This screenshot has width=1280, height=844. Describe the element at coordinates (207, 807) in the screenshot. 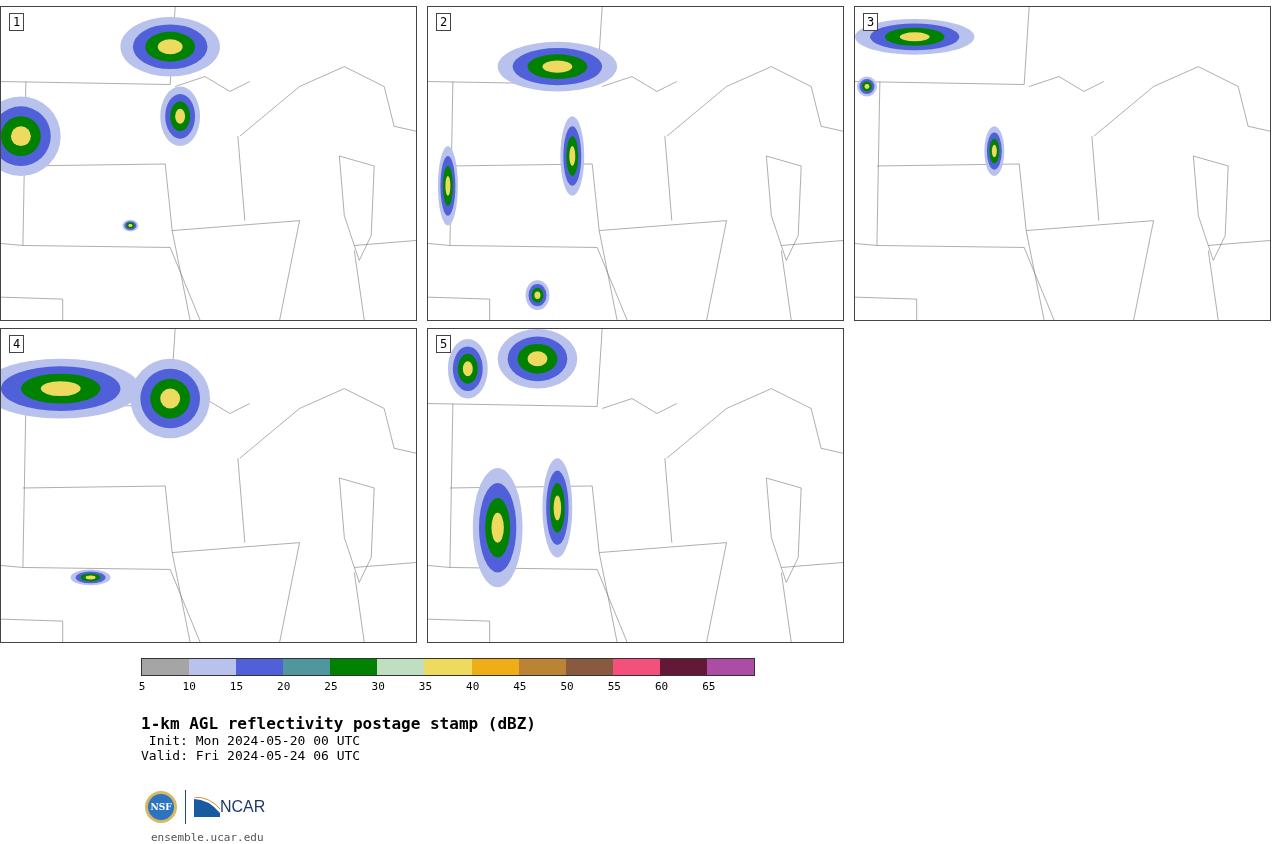

I see `swoosh-icon` at that location.